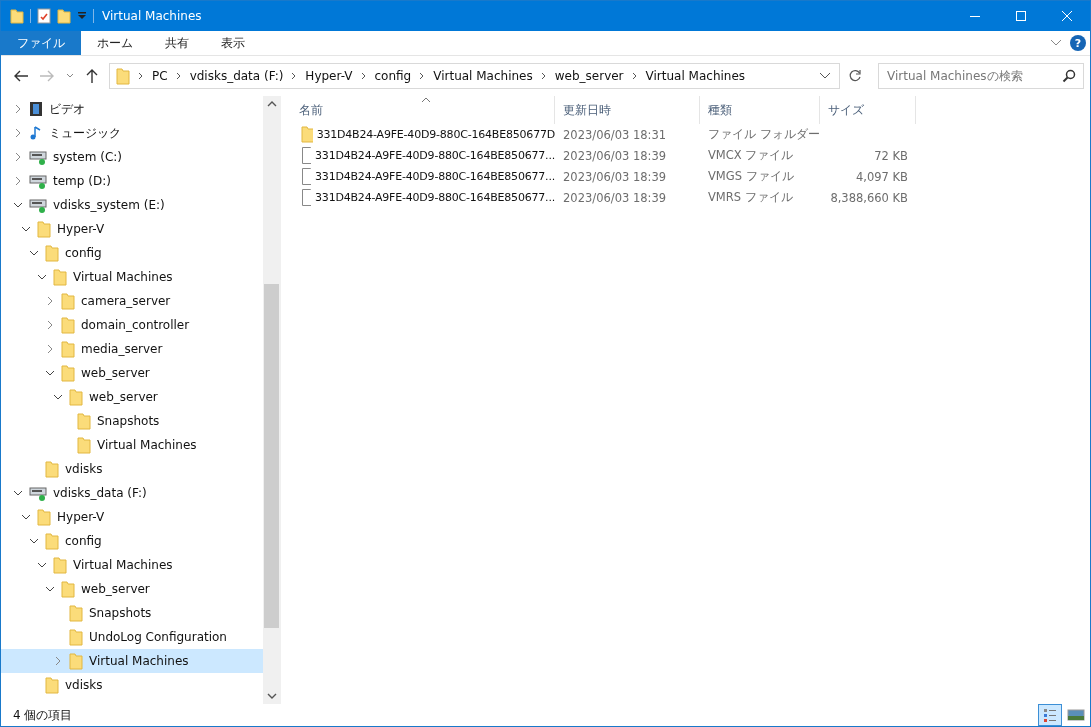 The image size is (1091, 727). What do you see at coordinates (132, 109) in the screenshot?
I see `tree-item: ビデオ` at bounding box center [132, 109].